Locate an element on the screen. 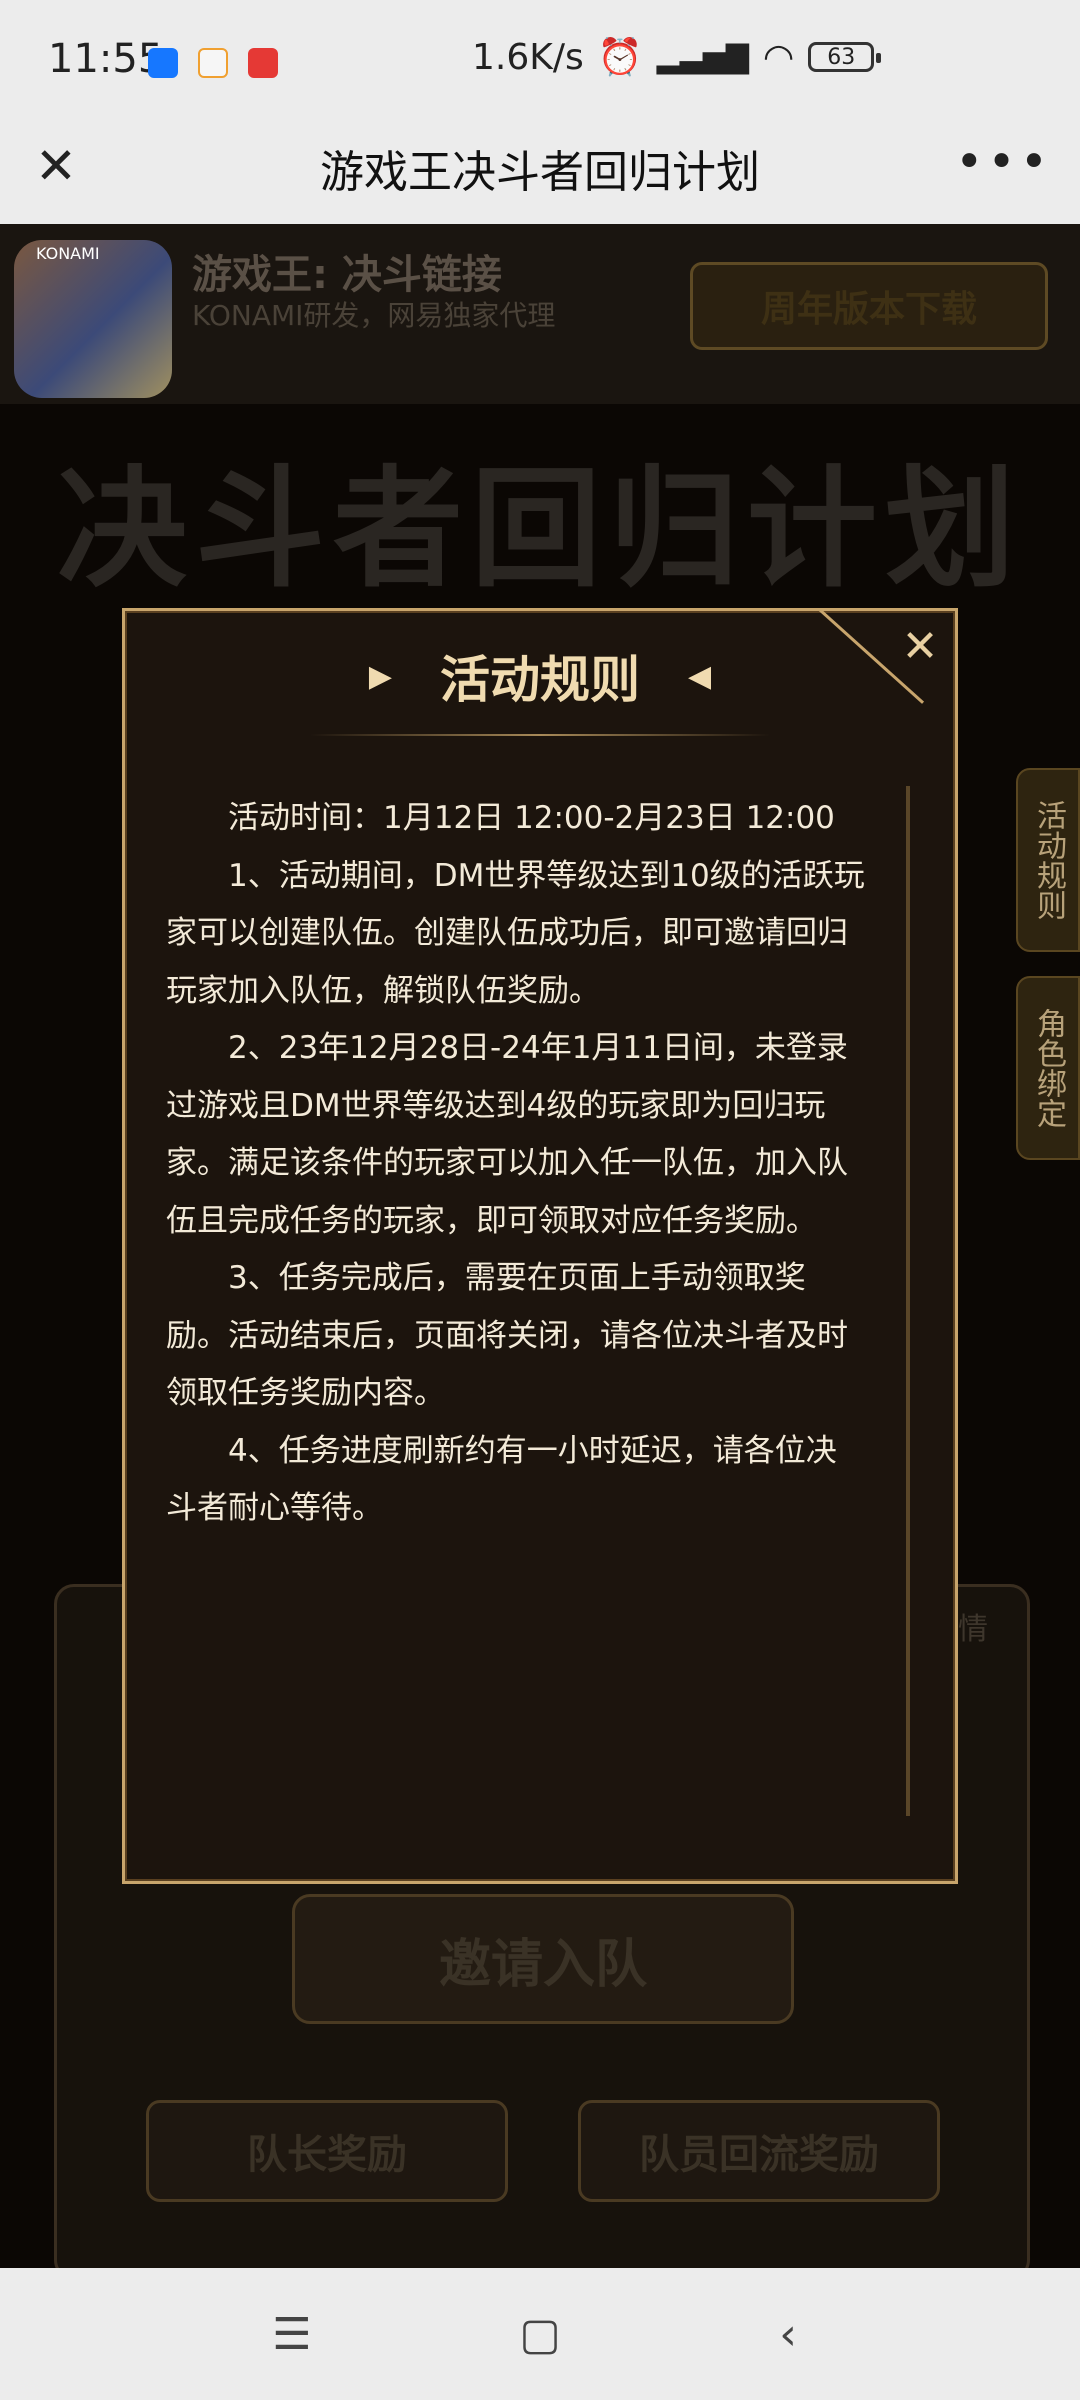 This screenshot has width=1080, height=2400. signal-icon: ▂▃▅▇ is located at coordinates (702, 57).